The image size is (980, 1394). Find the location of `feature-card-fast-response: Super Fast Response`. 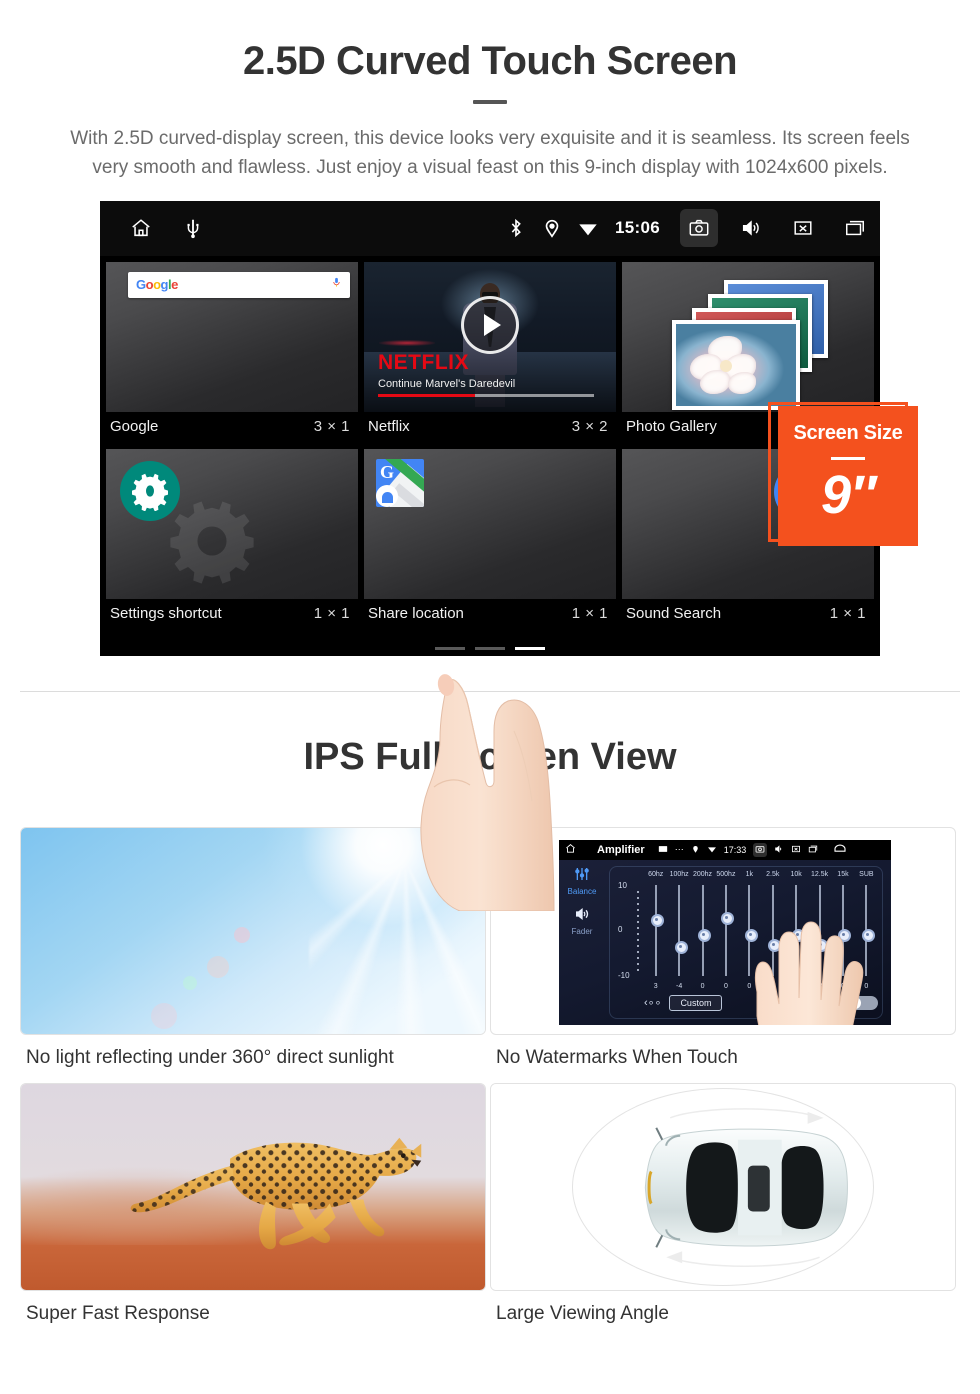

feature-card-fast-response: Super Fast Response is located at coordinates (255, 1210).